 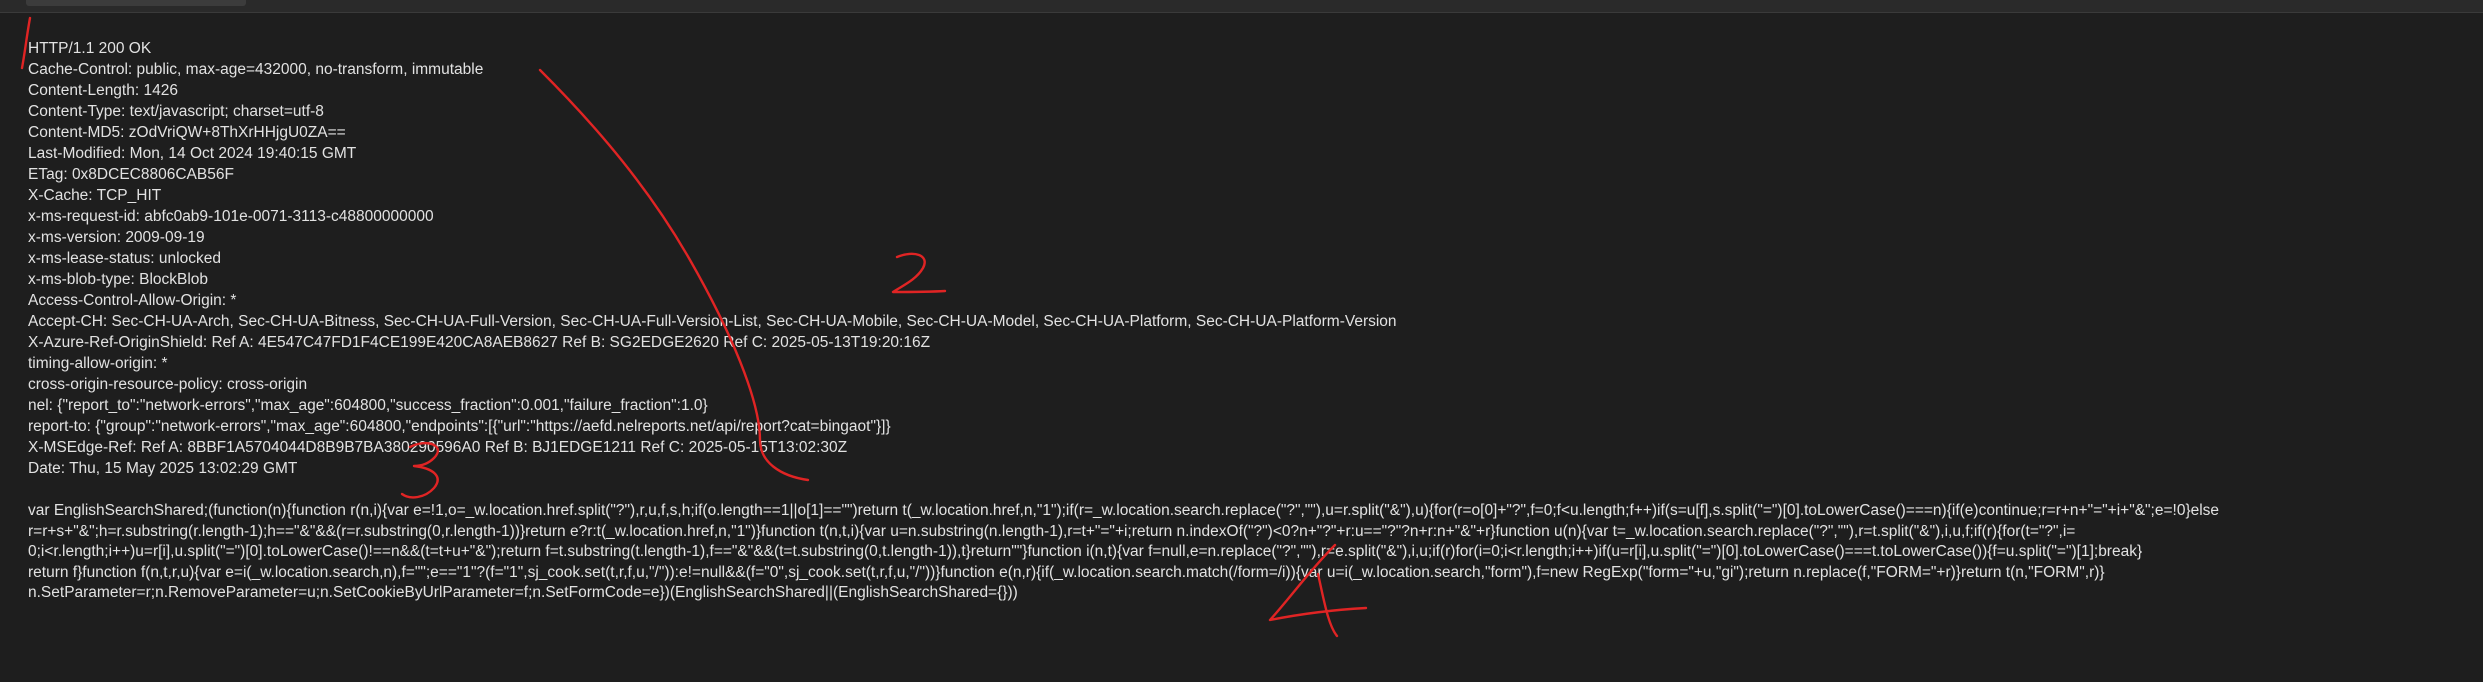 What do you see at coordinates (103, 90) in the screenshot?
I see `header-content-length: Content-Length: 1426` at bounding box center [103, 90].